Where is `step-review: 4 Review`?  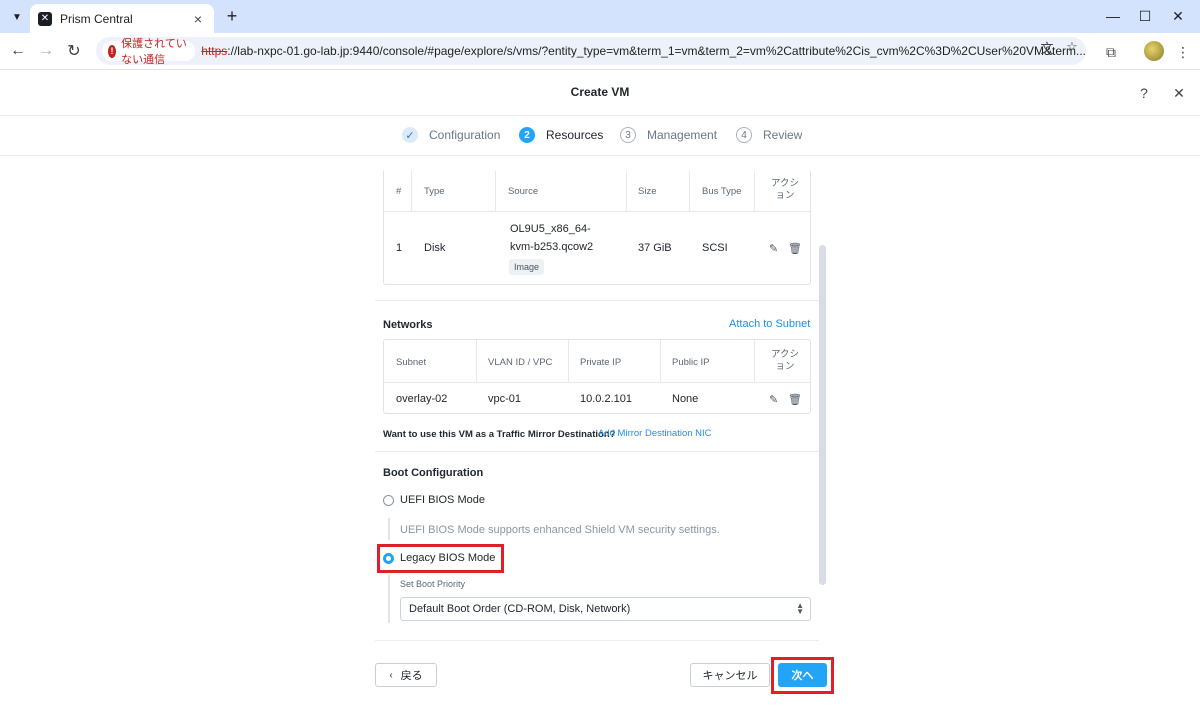 step-review: 4 Review is located at coordinates (769, 135).